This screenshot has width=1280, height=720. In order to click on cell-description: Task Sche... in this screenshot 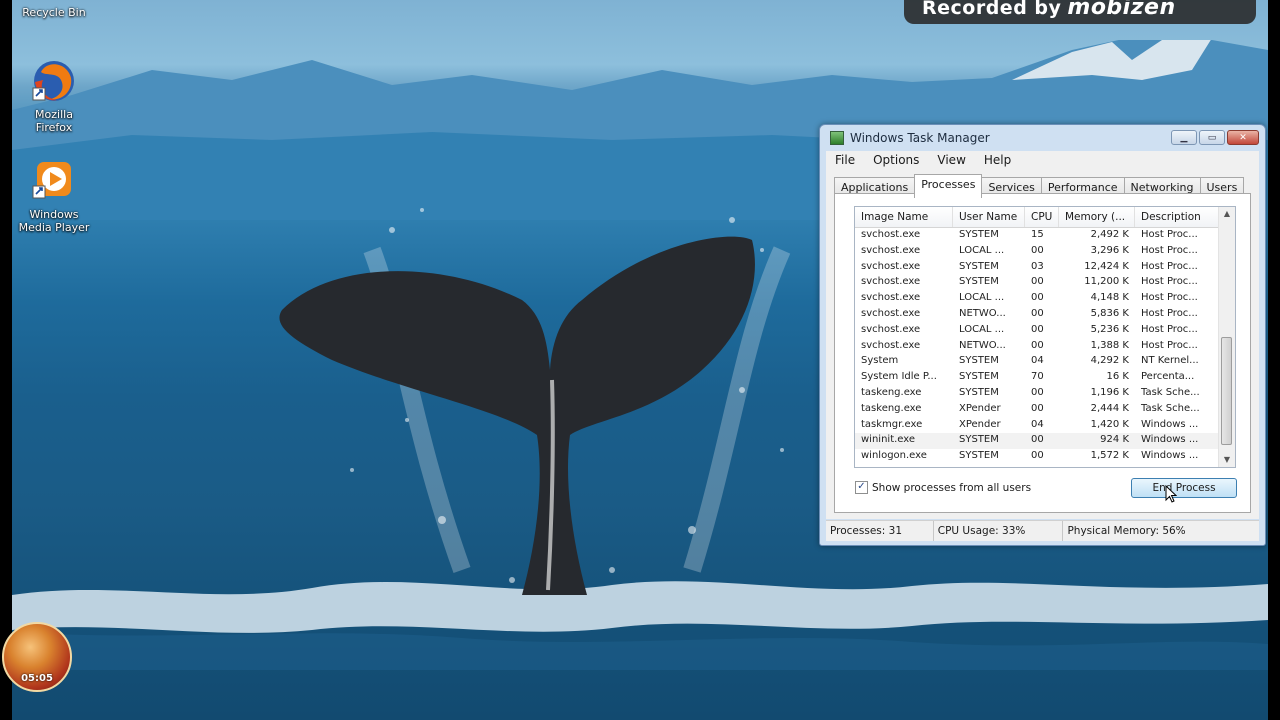, I will do `click(1170, 408)`.